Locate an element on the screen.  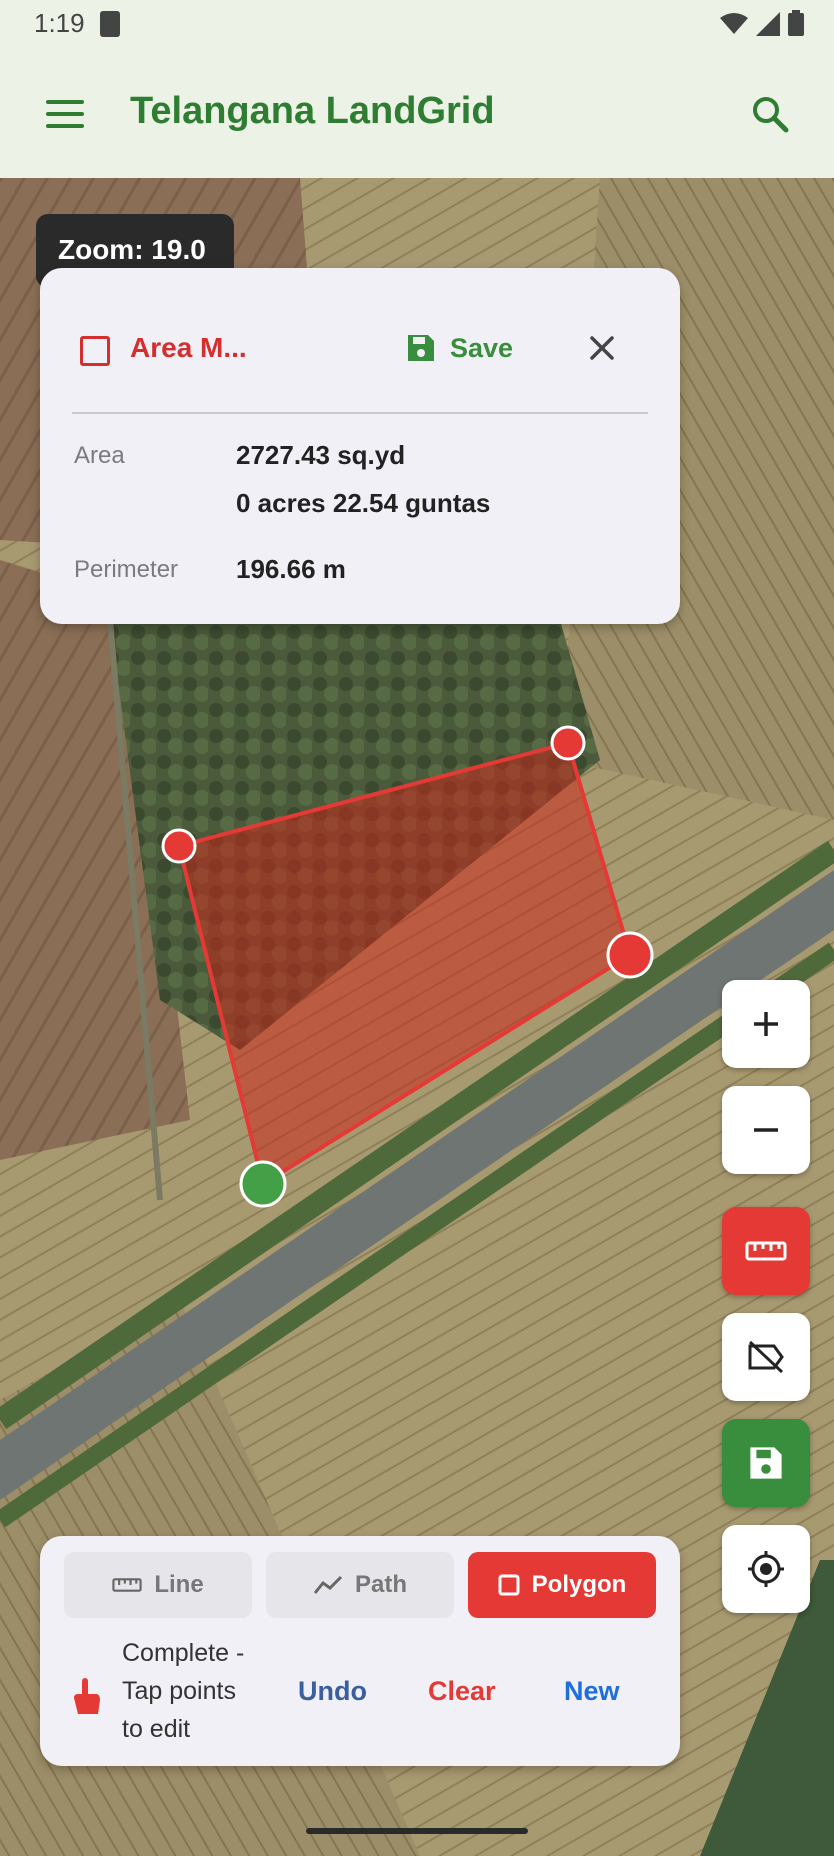
search-icon is located at coordinates (770, 114).